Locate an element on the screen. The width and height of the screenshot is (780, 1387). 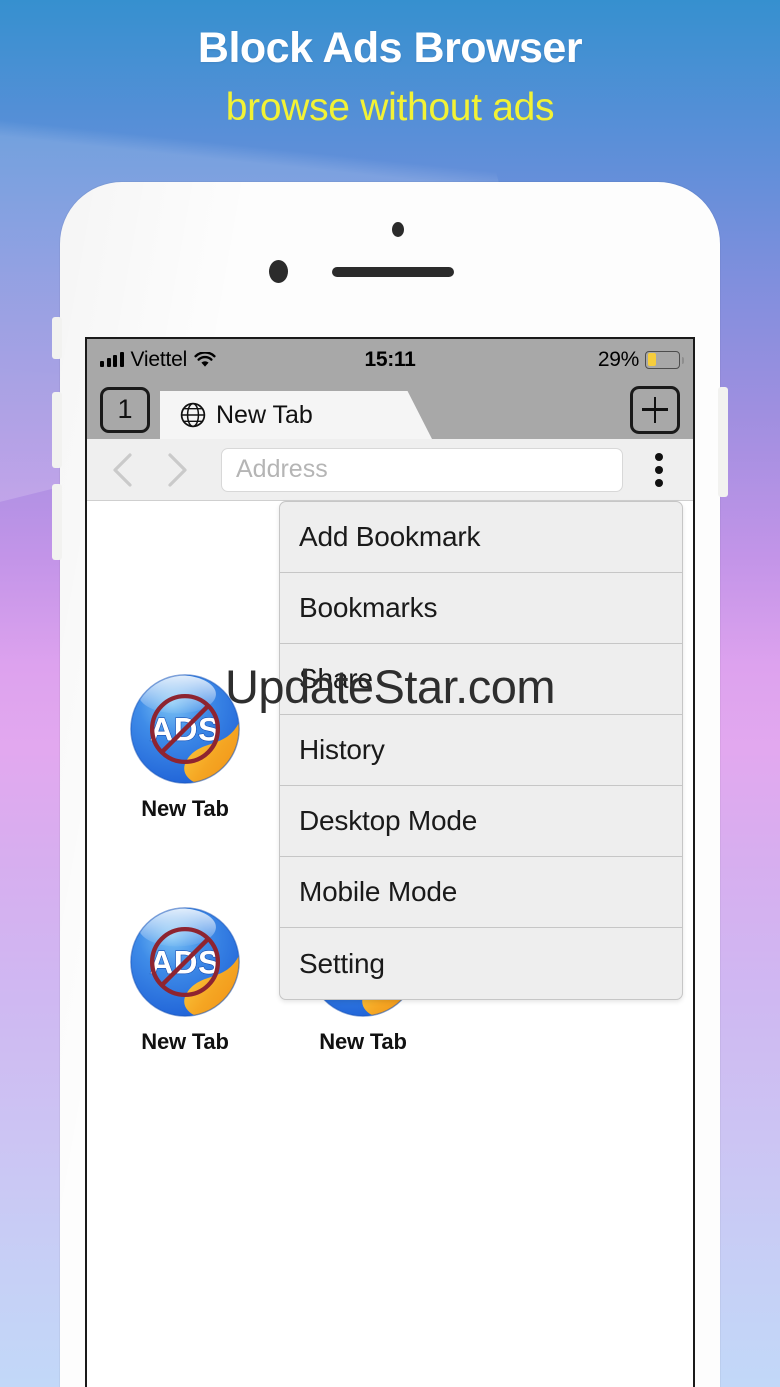
browser-tab: New Tab is located at coordinates (296, 415).